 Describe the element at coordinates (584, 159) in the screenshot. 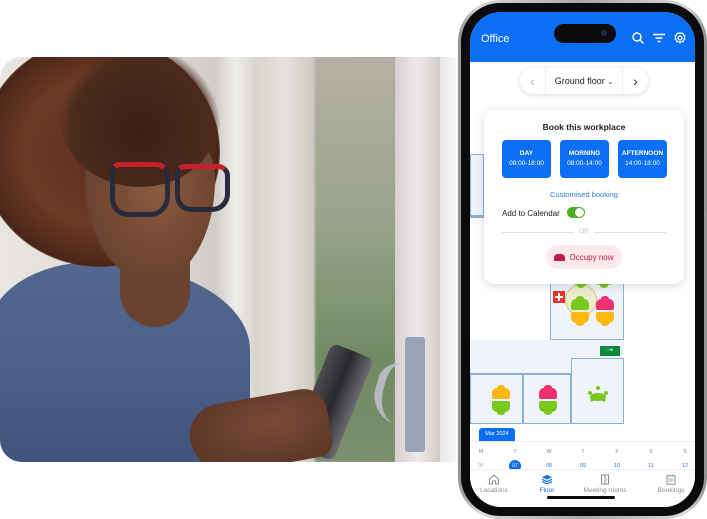

I see `book-morning-button: MORNING 08:00-14:00` at that location.